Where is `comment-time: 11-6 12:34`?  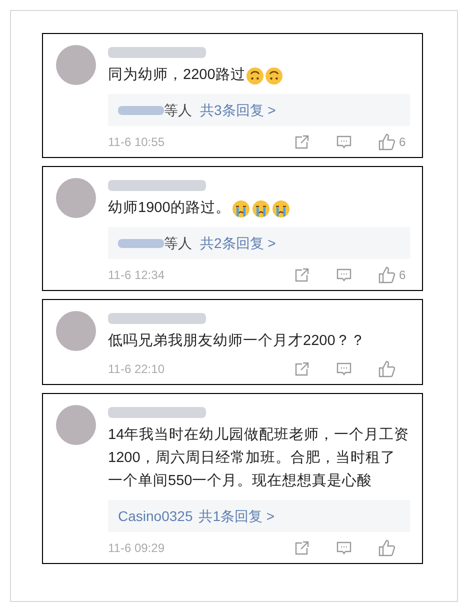 comment-time: 11-6 12:34 is located at coordinates (137, 275).